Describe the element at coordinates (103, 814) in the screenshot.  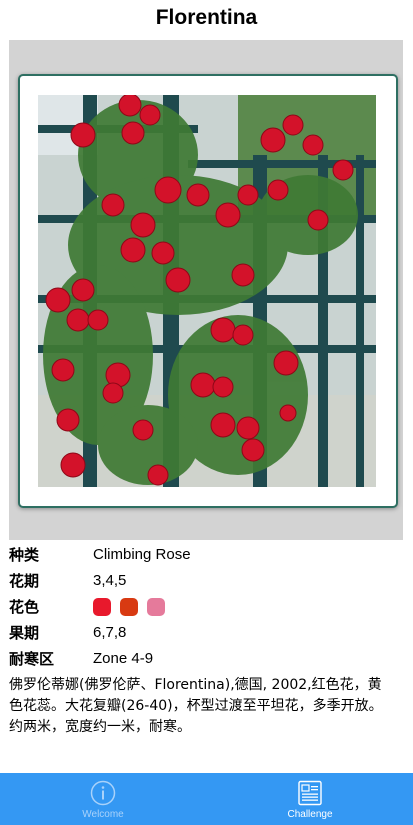
I see `tab-welcome-label: Welcome` at that location.